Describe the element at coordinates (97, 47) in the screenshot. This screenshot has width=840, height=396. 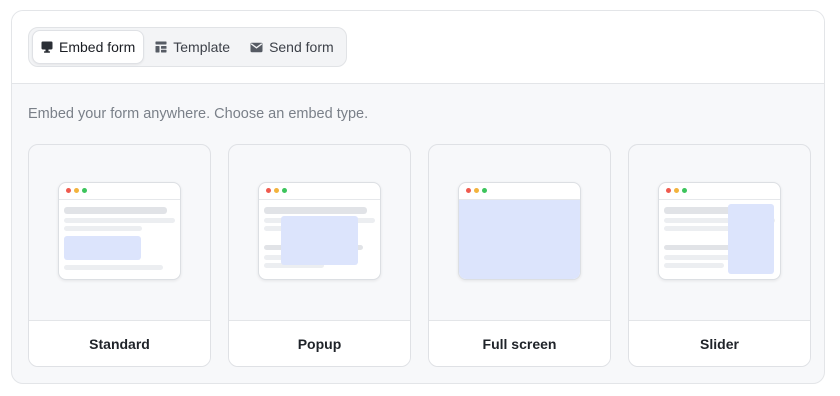
I see `tab-label: Embed form` at that location.